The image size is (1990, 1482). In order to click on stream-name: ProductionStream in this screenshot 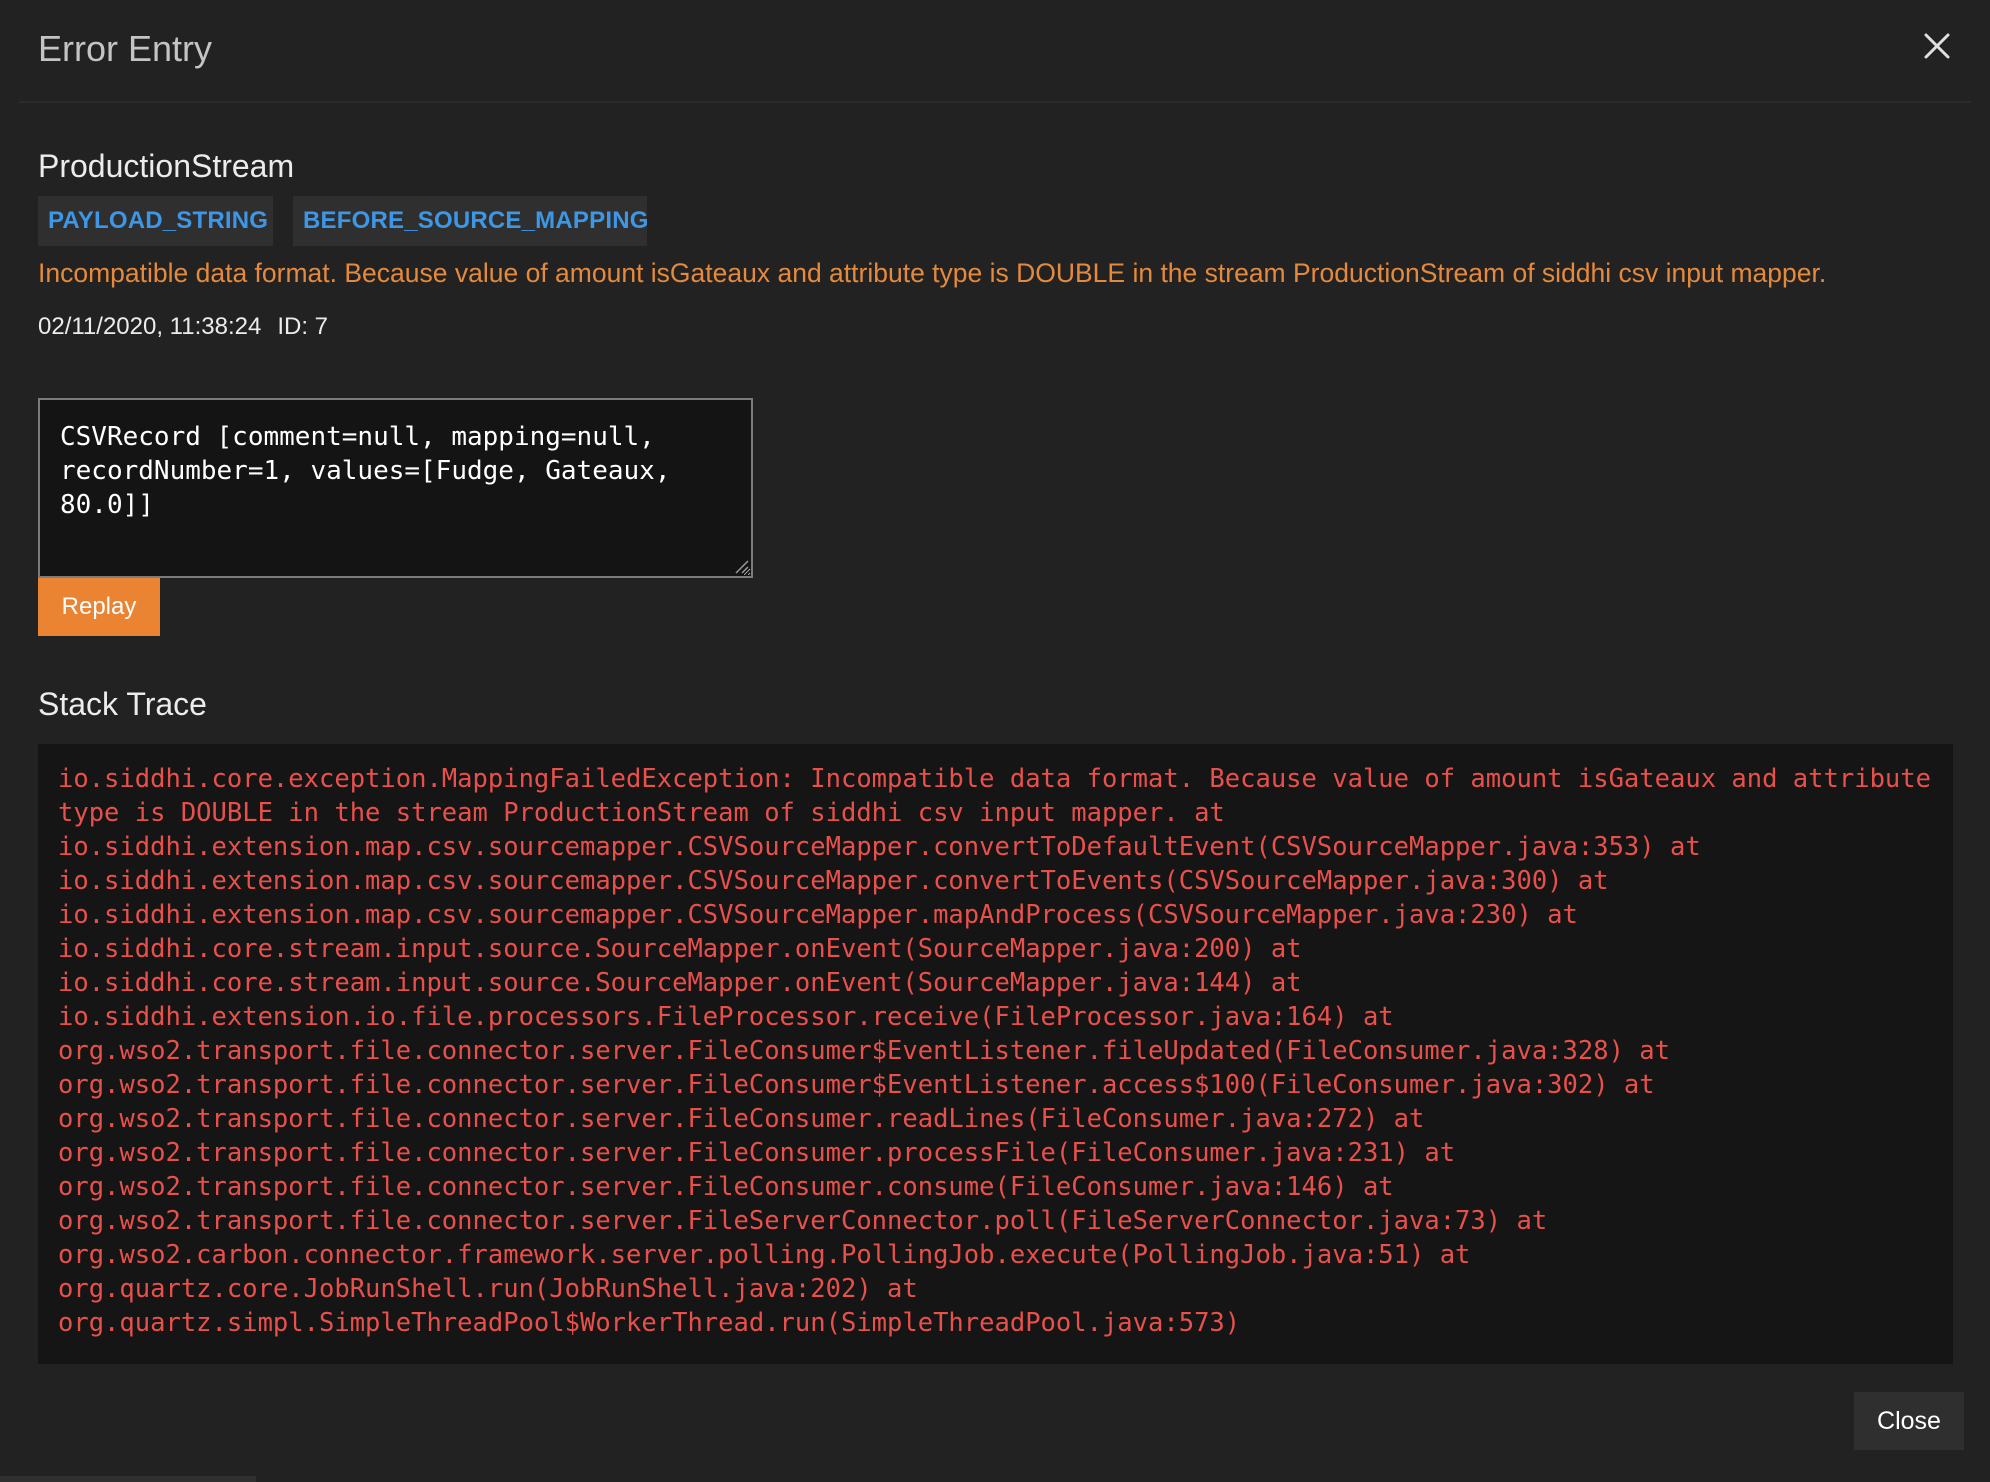, I will do `click(166, 166)`.